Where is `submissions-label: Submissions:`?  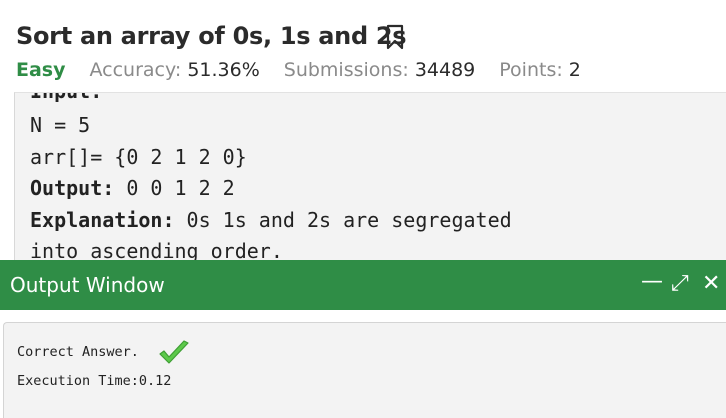 submissions-label: Submissions: is located at coordinates (346, 70).